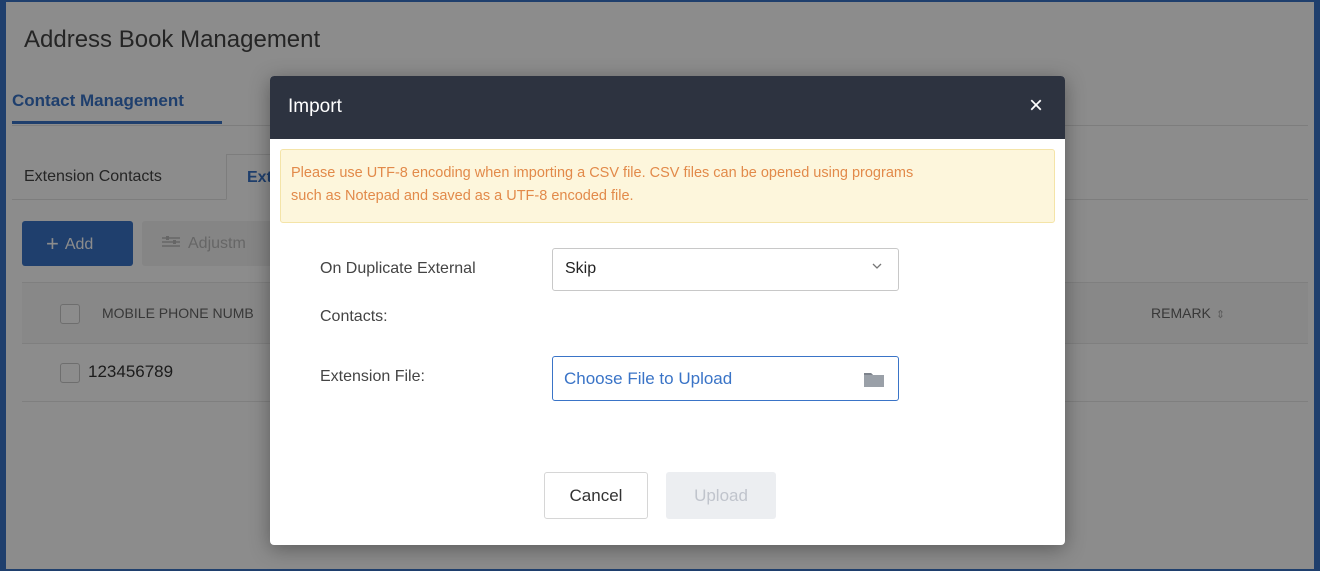 The height and width of the screenshot is (571, 1320). I want to click on upload-button: Upload, so click(721, 495).